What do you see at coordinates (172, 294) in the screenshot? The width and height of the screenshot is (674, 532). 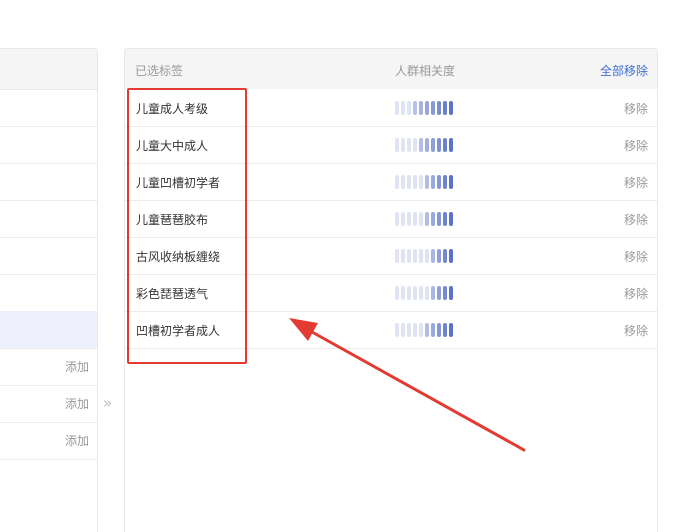 I see `tag-name: 彩色琵琶透气` at bounding box center [172, 294].